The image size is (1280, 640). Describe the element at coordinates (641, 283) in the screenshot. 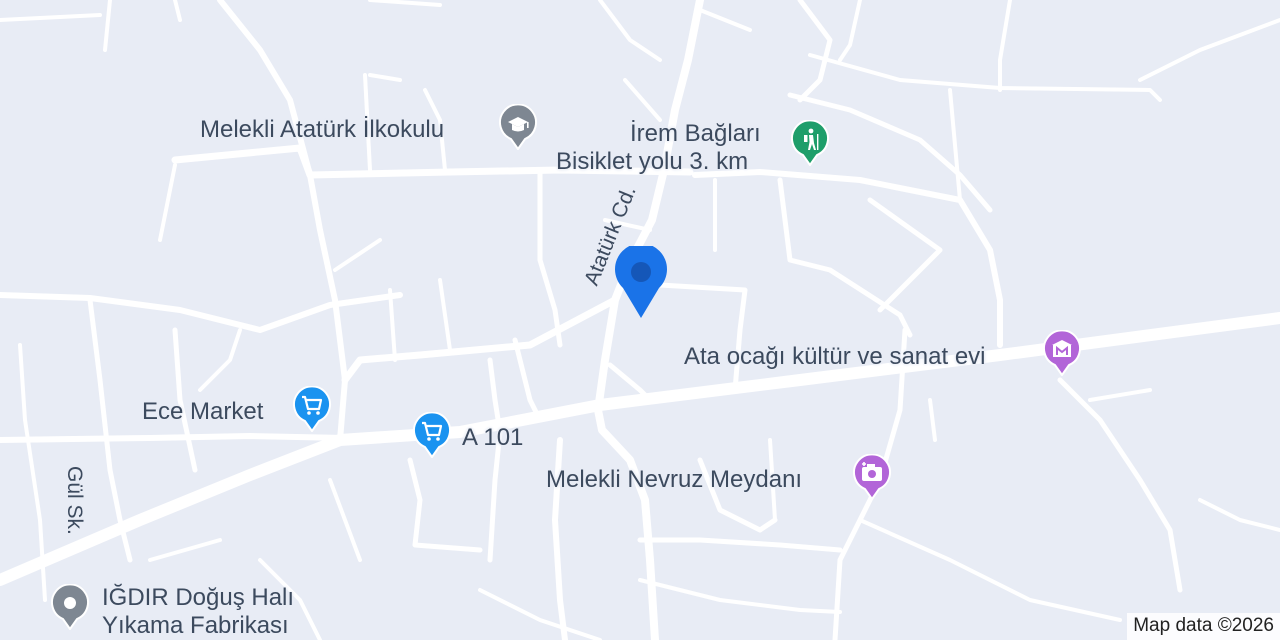

I see `location-marker-icon` at that location.